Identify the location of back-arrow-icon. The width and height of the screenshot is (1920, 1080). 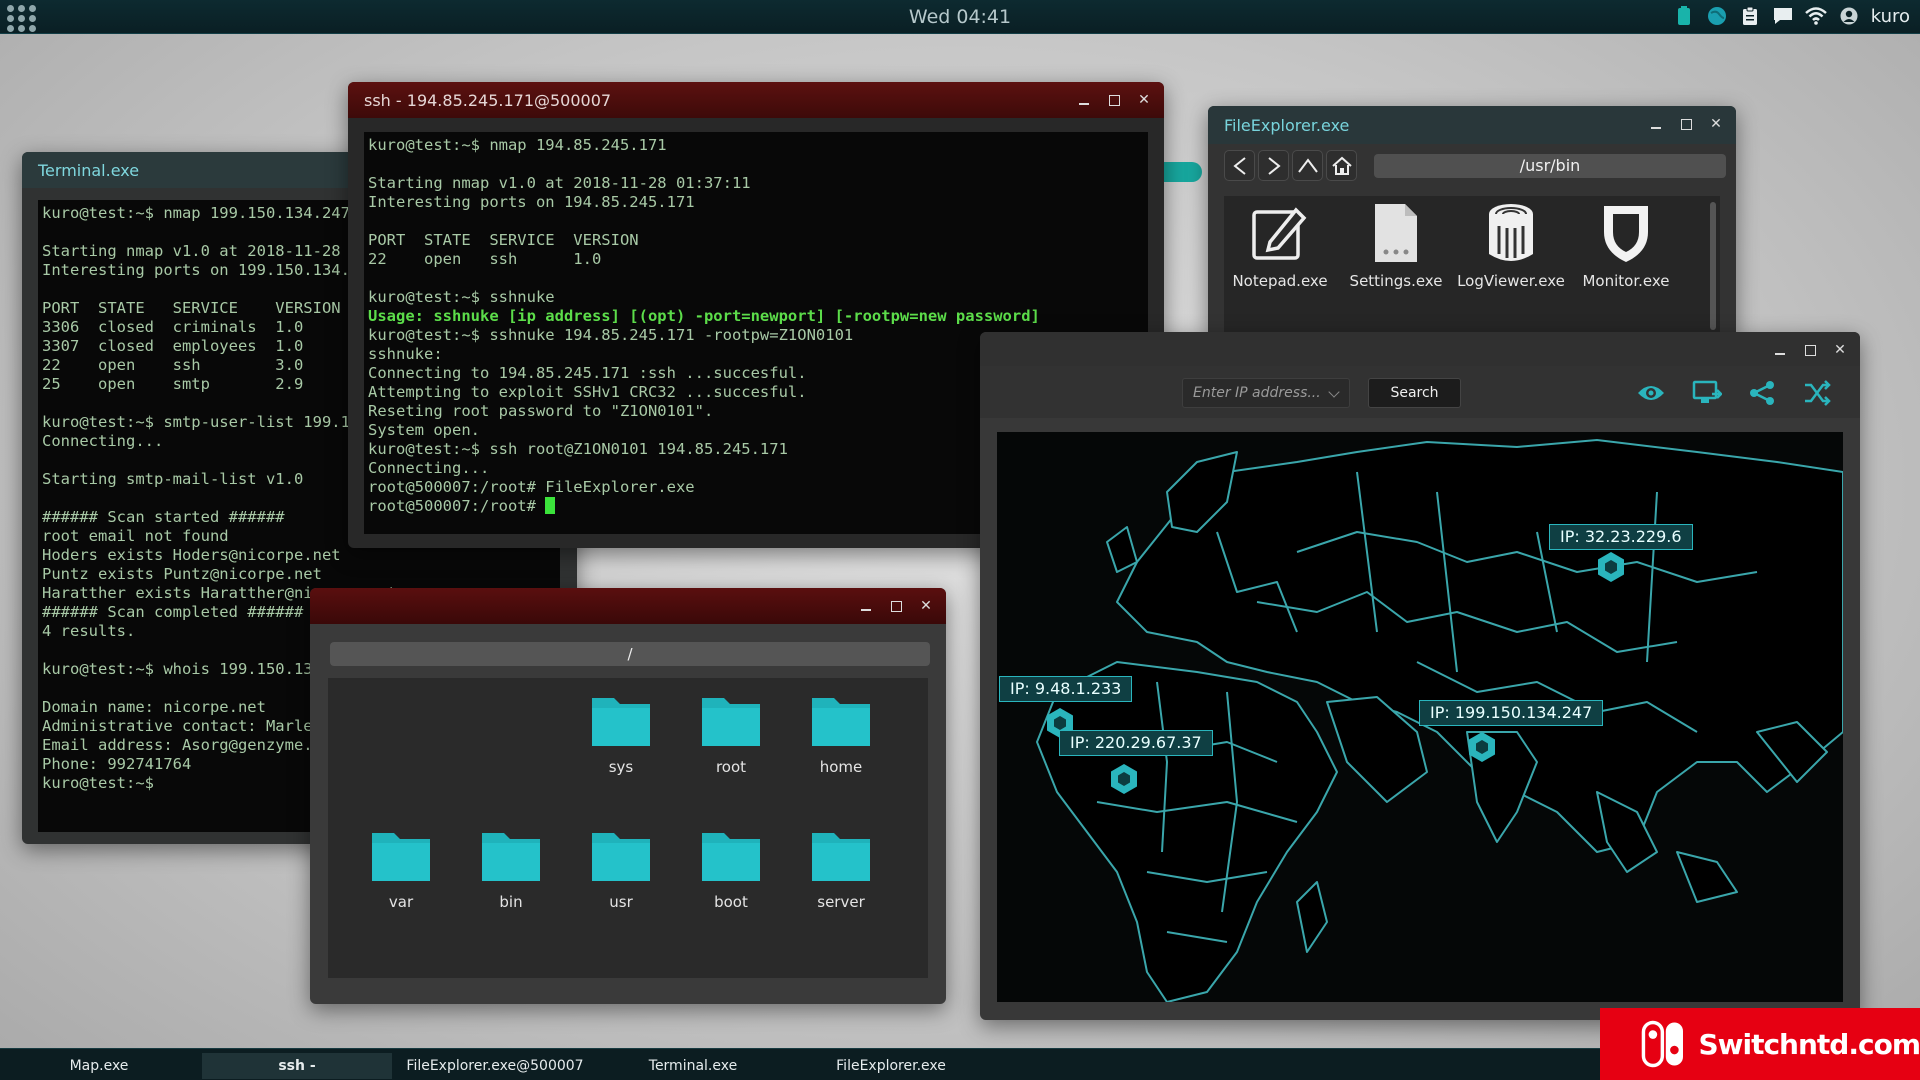
(1239, 165).